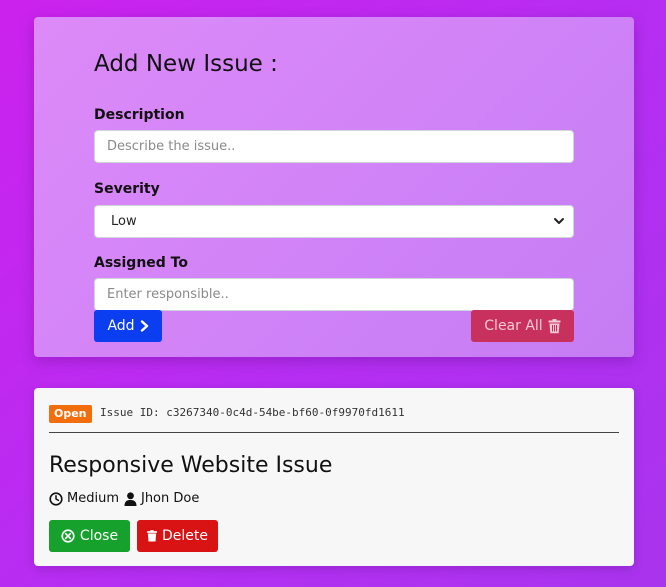 This screenshot has height=587, width=666. Describe the element at coordinates (186, 64) in the screenshot. I see `form-title: Add New Issue :` at that location.